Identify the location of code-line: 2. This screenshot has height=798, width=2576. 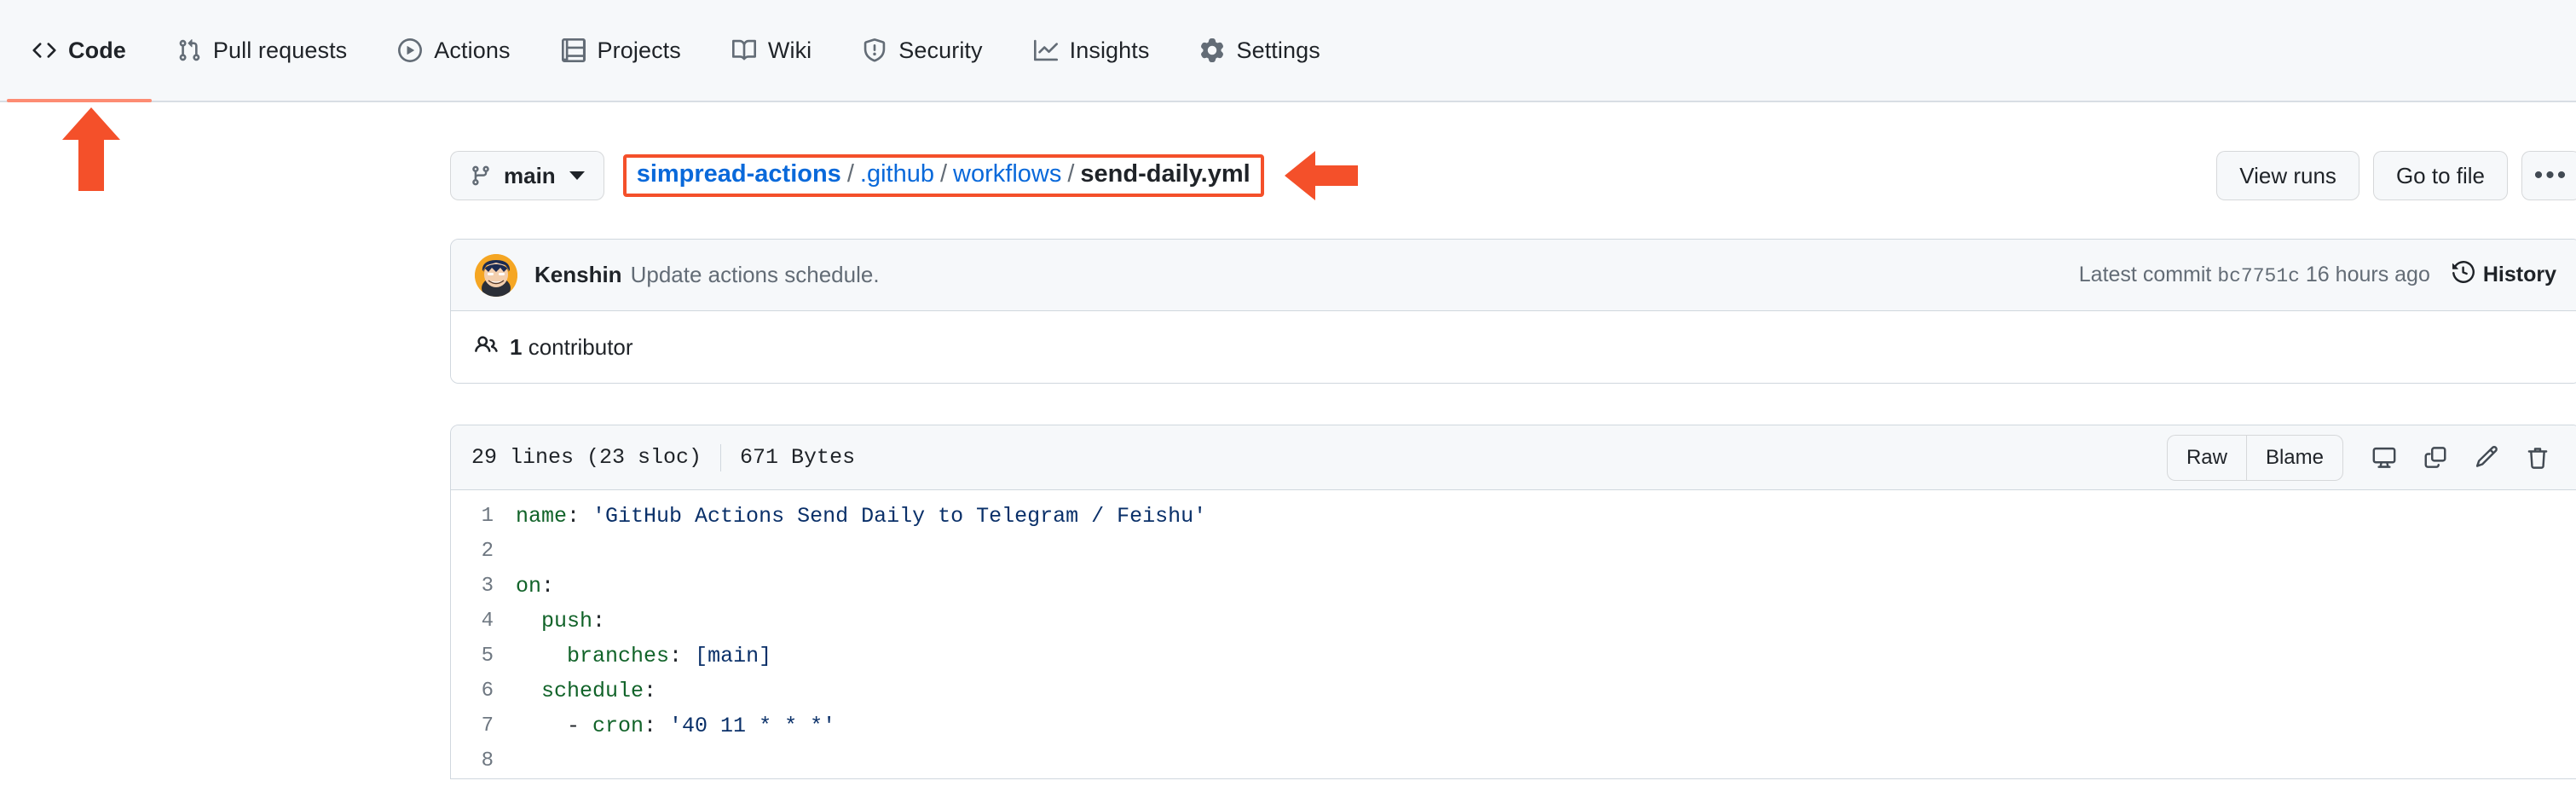
(1513, 551).